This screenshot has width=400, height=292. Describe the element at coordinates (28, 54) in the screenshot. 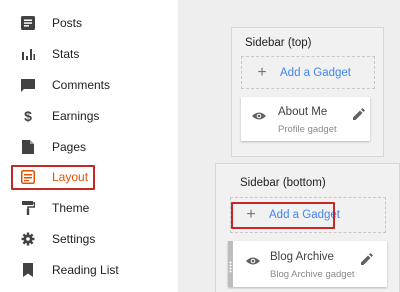

I see `bar-chart-icon` at that location.